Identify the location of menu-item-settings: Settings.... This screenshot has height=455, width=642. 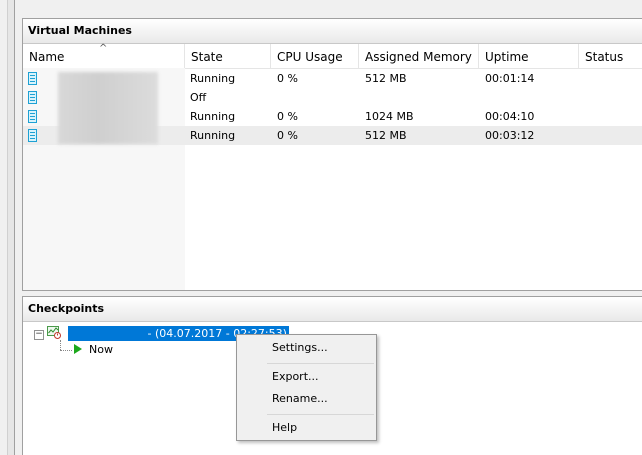
(306, 348).